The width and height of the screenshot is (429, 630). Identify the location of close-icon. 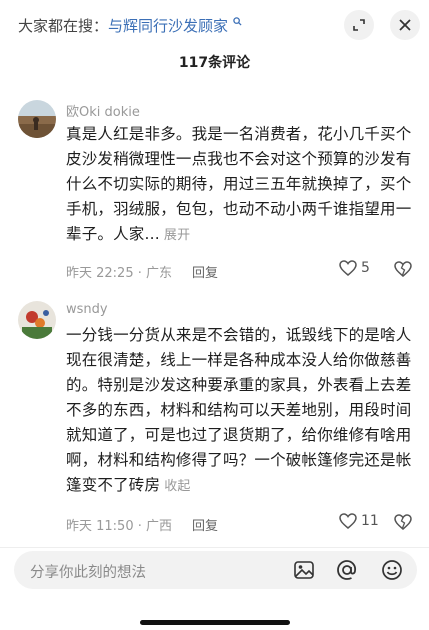
(405, 25).